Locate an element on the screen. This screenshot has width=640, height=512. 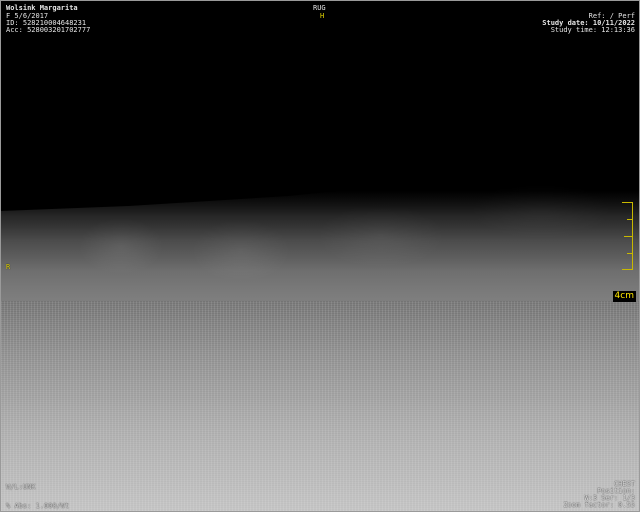
scale-ruler is located at coordinates (627, 236).